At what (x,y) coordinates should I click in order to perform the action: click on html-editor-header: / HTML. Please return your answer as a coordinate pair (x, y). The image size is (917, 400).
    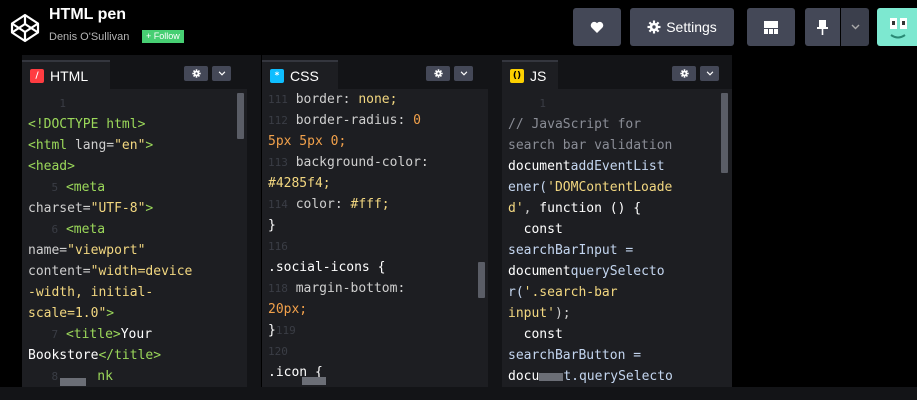
    Looking at the image, I should click on (134, 72).